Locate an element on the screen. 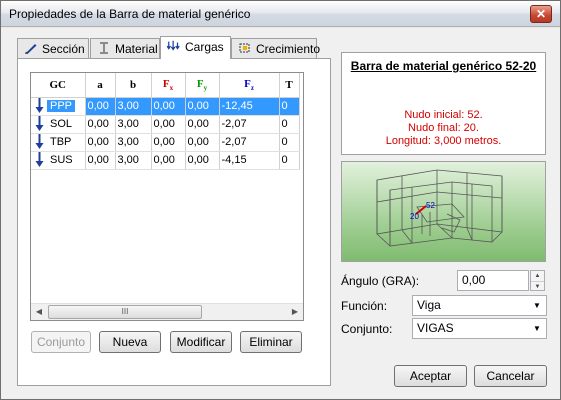 The image size is (561, 400). tab-cargas: Cargas is located at coordinates (195, 47).